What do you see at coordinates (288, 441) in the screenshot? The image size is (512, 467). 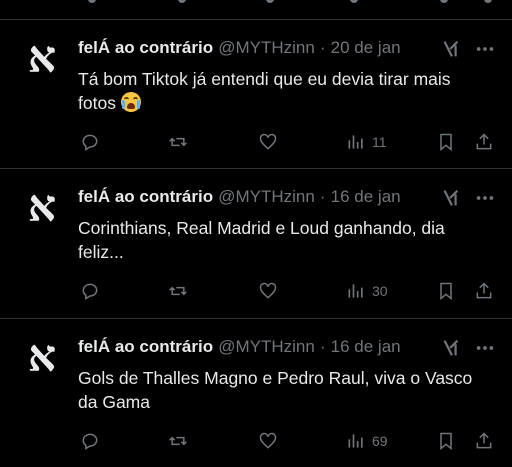 I see `action-bar: 69` at bounding box center [288, 441].